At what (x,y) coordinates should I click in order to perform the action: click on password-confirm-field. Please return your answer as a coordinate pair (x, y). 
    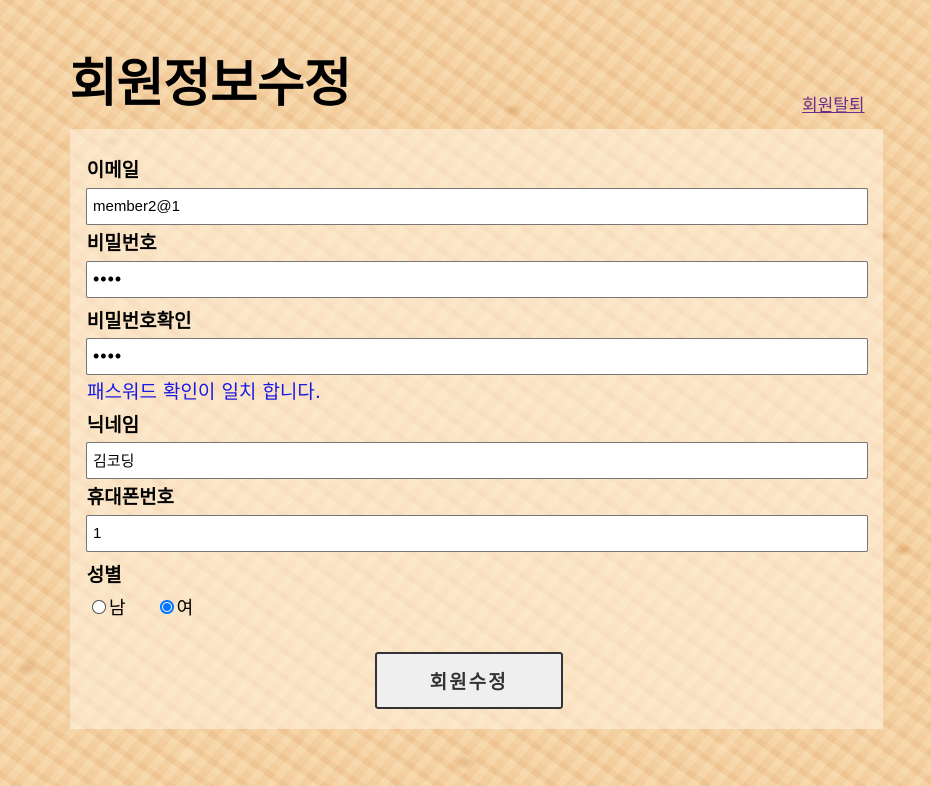
    Looking at the image, I should click on (477, 356).